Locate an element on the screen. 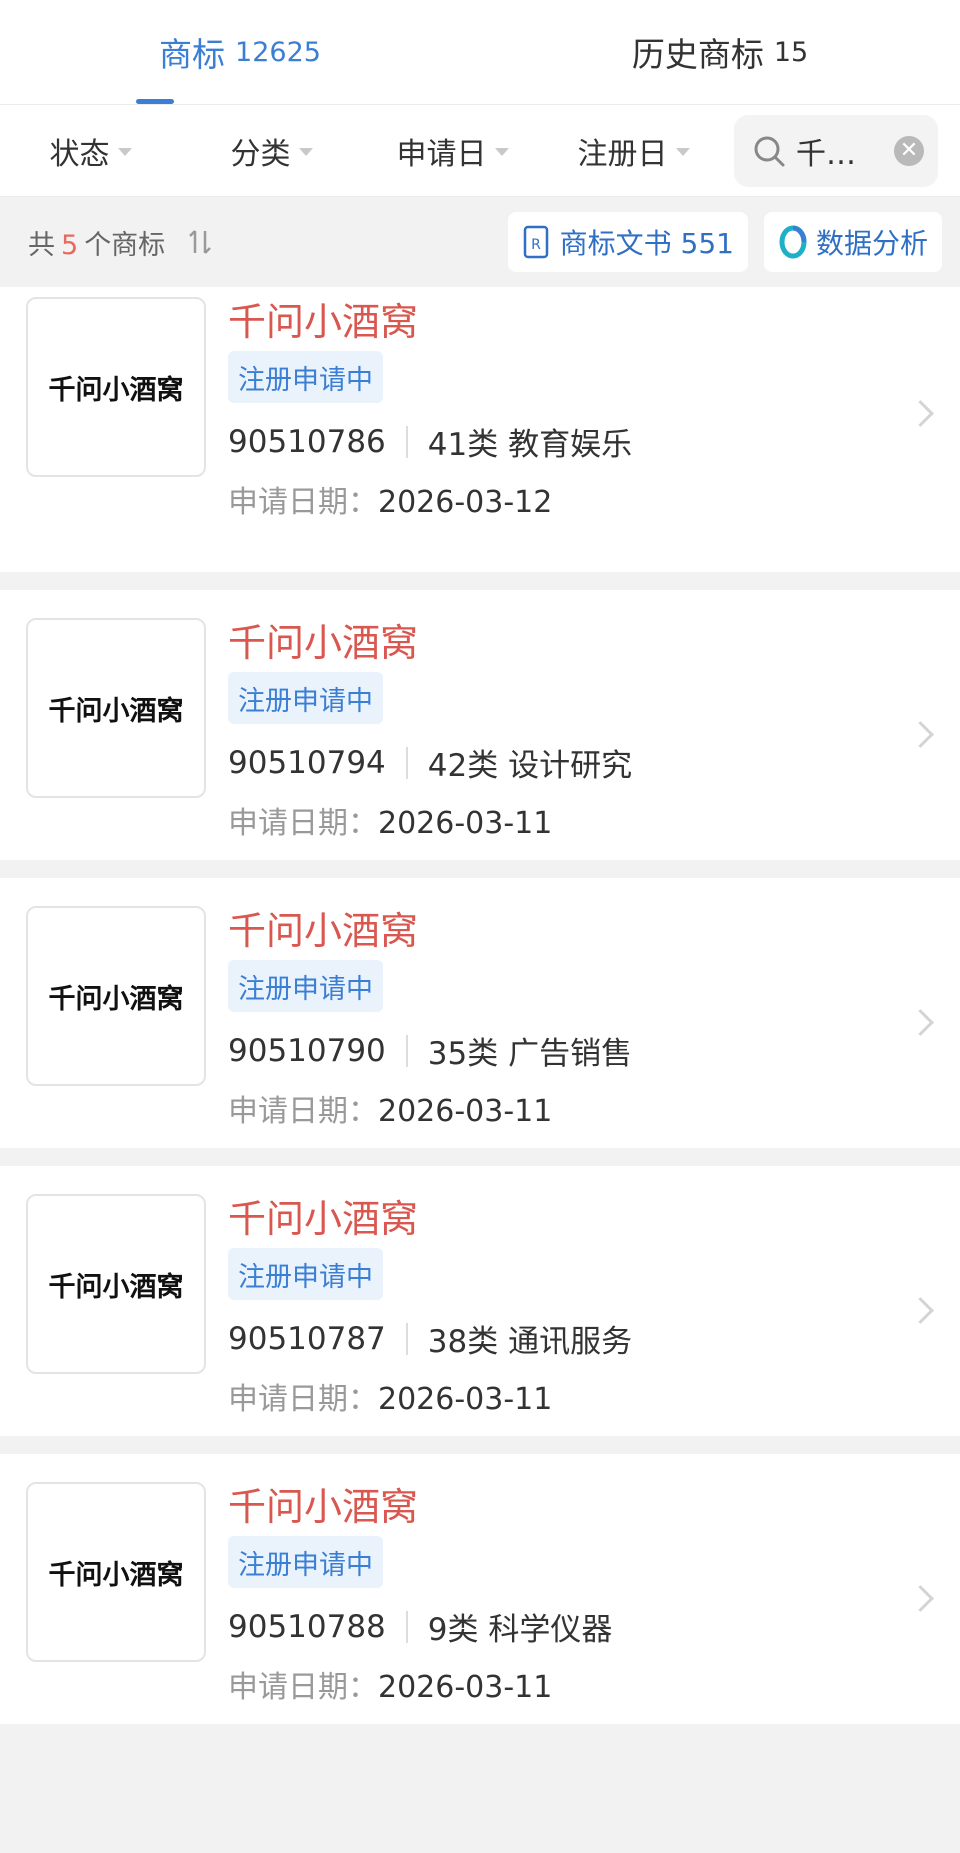  result-summary: 共 5 个商标 R 商标文书 551 数据分析 is located at coordinates (480, 242).